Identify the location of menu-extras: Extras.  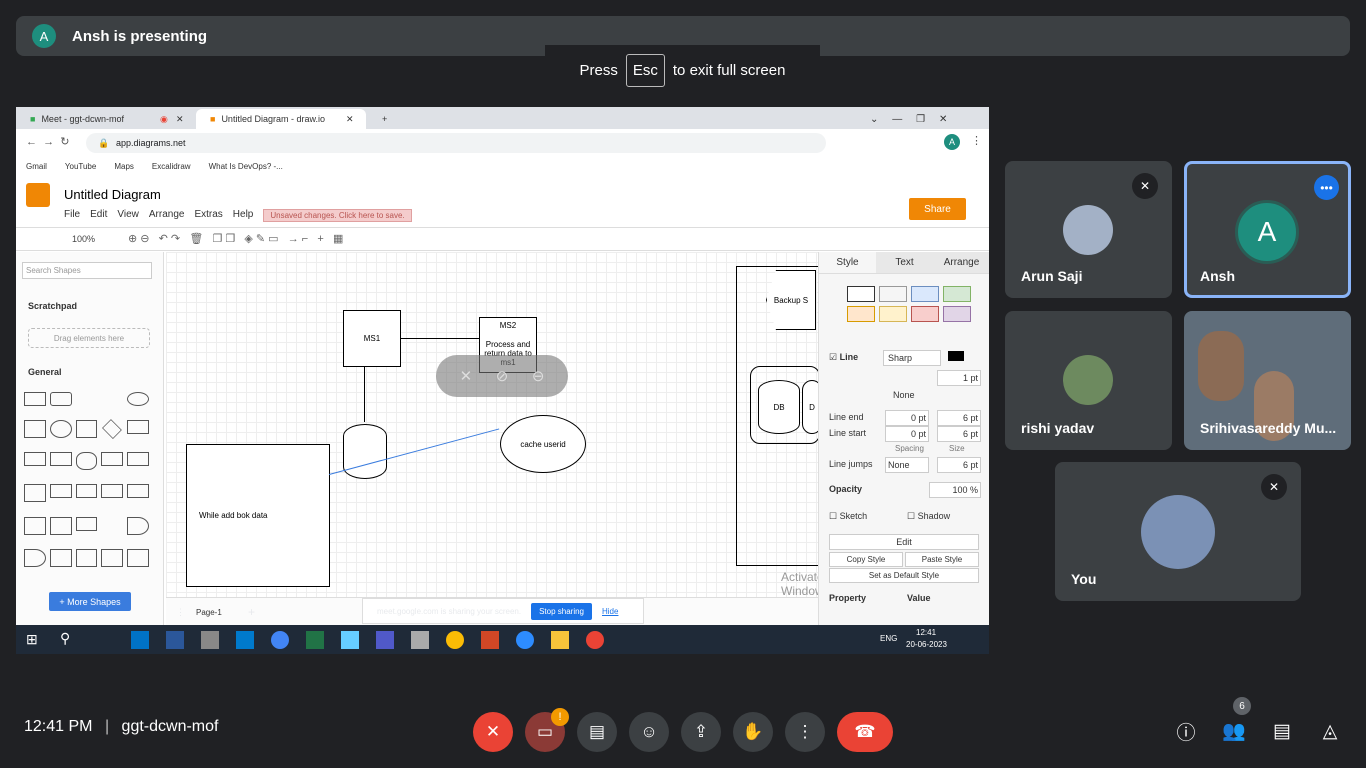
(208, 215).